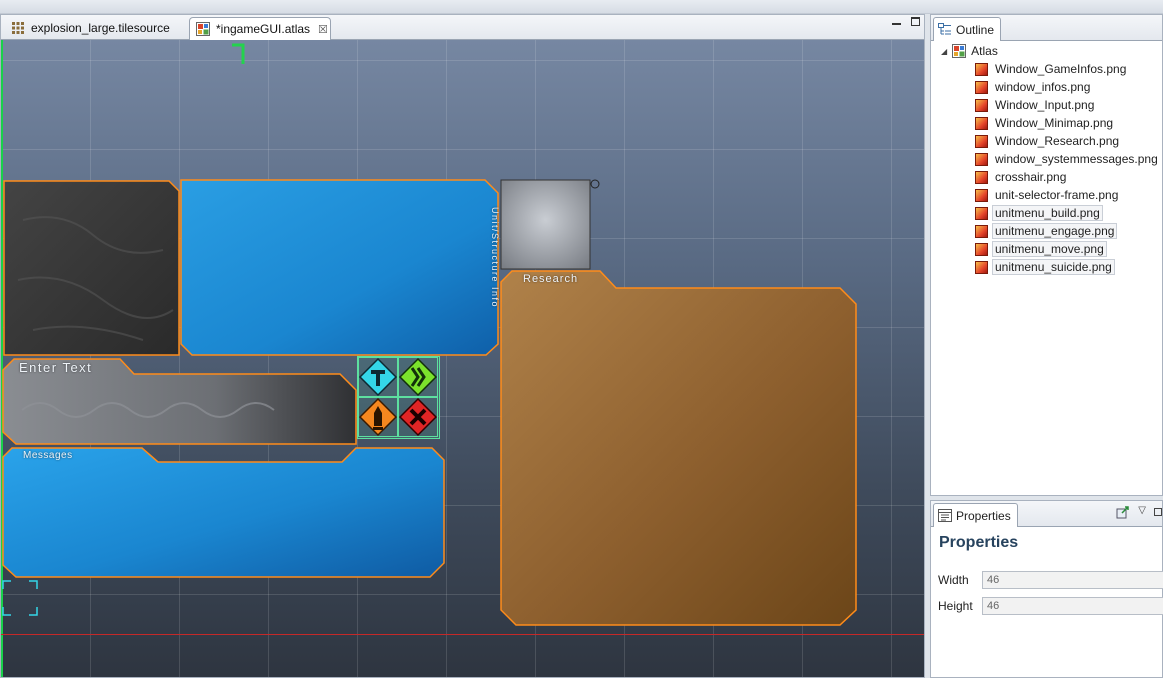 The height and width of the screenshot is (678, 1163). What do you see at coordinates (983, 515) in the screenshot?
I see `properties-tab-label: Properties` at bounding box center [983, 515].